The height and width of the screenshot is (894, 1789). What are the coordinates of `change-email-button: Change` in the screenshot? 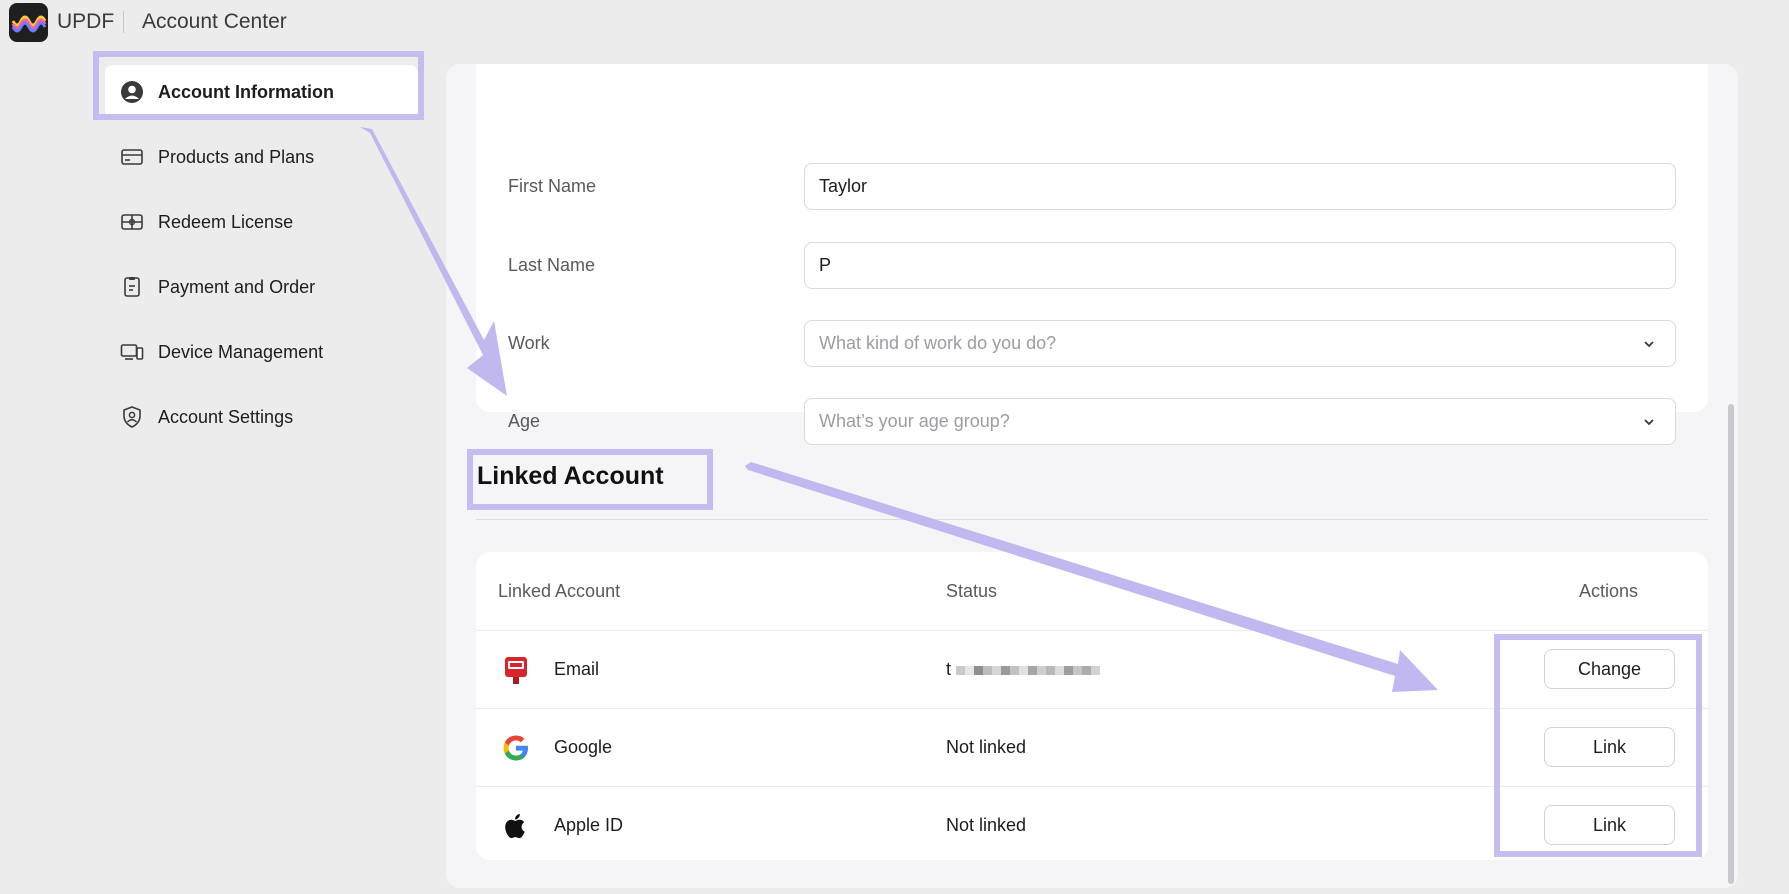 It's located at (1609, 669).